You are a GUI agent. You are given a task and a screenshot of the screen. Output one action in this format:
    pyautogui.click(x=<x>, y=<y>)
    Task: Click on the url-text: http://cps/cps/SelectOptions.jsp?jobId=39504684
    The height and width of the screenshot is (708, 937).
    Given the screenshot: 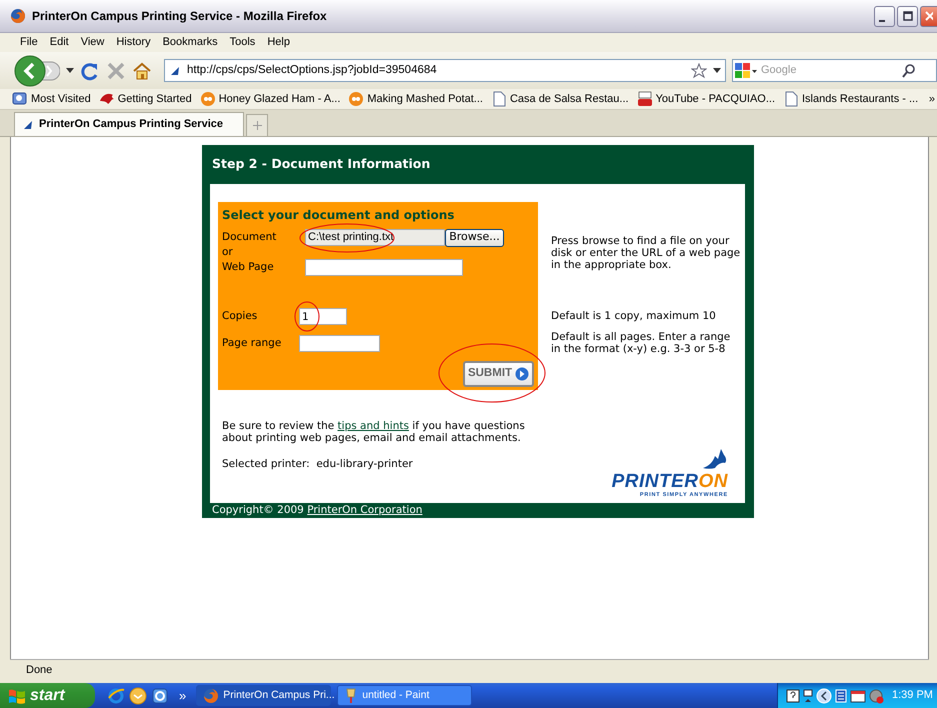 What is the action you would take?
    pyautogui.click(x=312, y=70)
    